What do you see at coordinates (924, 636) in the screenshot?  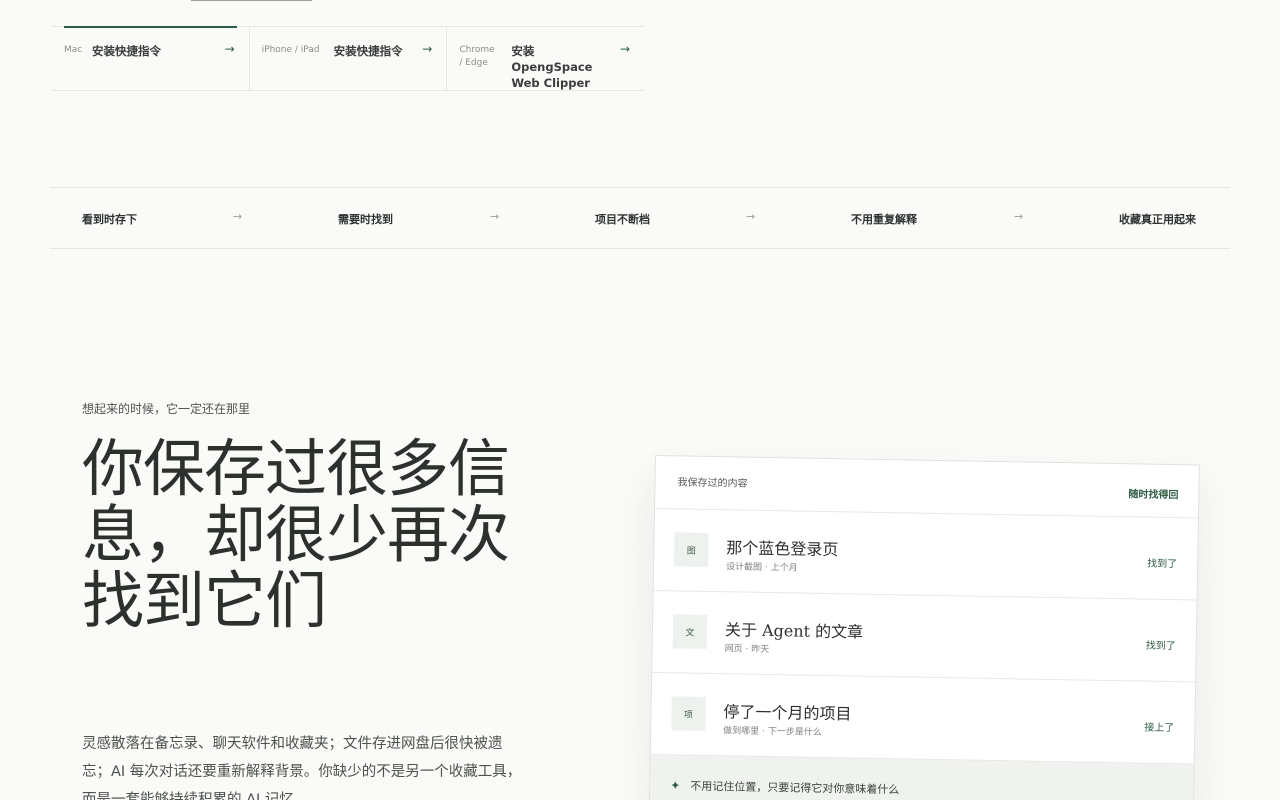 I see `list-item: 文 关于 Agent 的文章 网页 · 昨天 找到了` at bounding box center [924, 636].